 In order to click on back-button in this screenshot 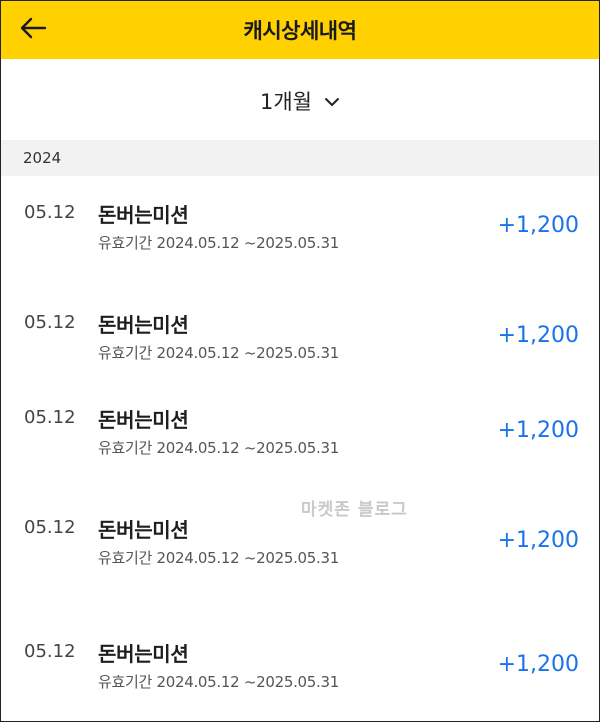, I will do `click(33, 30)`.